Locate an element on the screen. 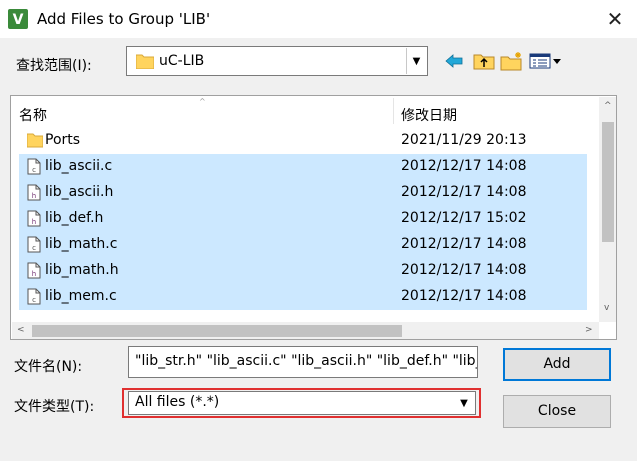 This screenshot has width=637, height=461. svg-text: V is located at coordinates (18, 20).